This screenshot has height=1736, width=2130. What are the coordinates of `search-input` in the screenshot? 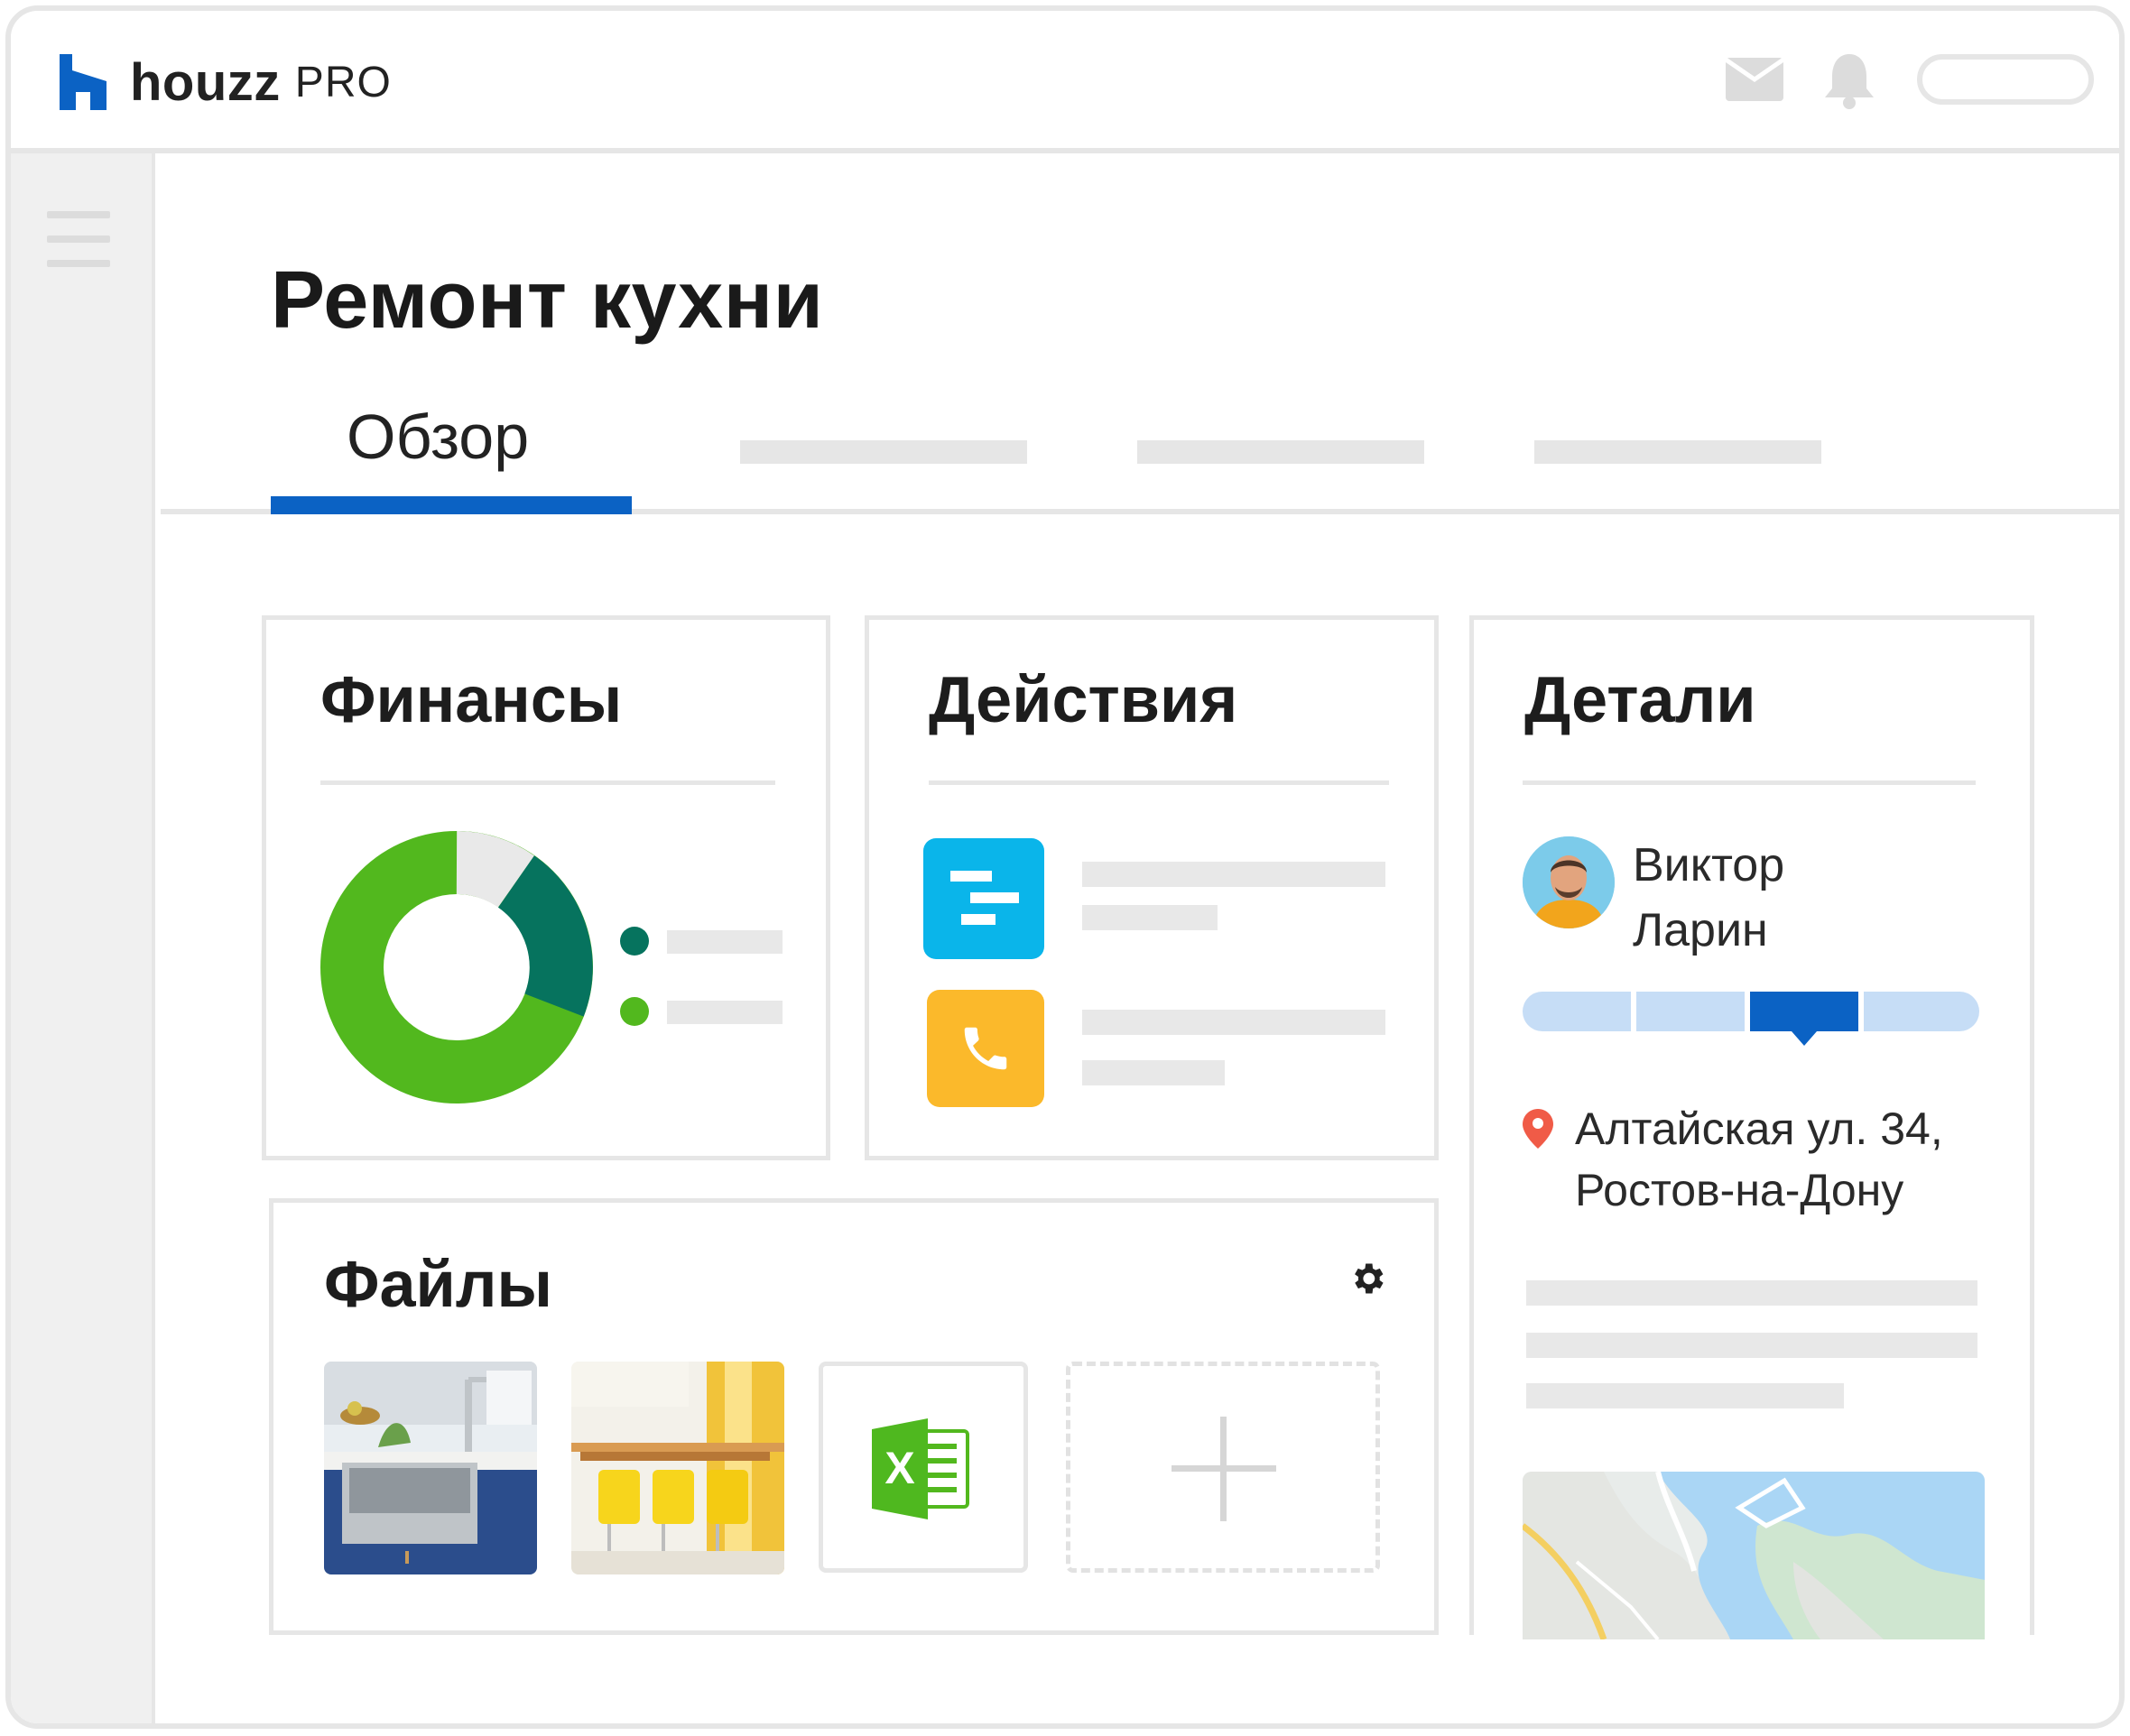 It's located at (2006, 80).